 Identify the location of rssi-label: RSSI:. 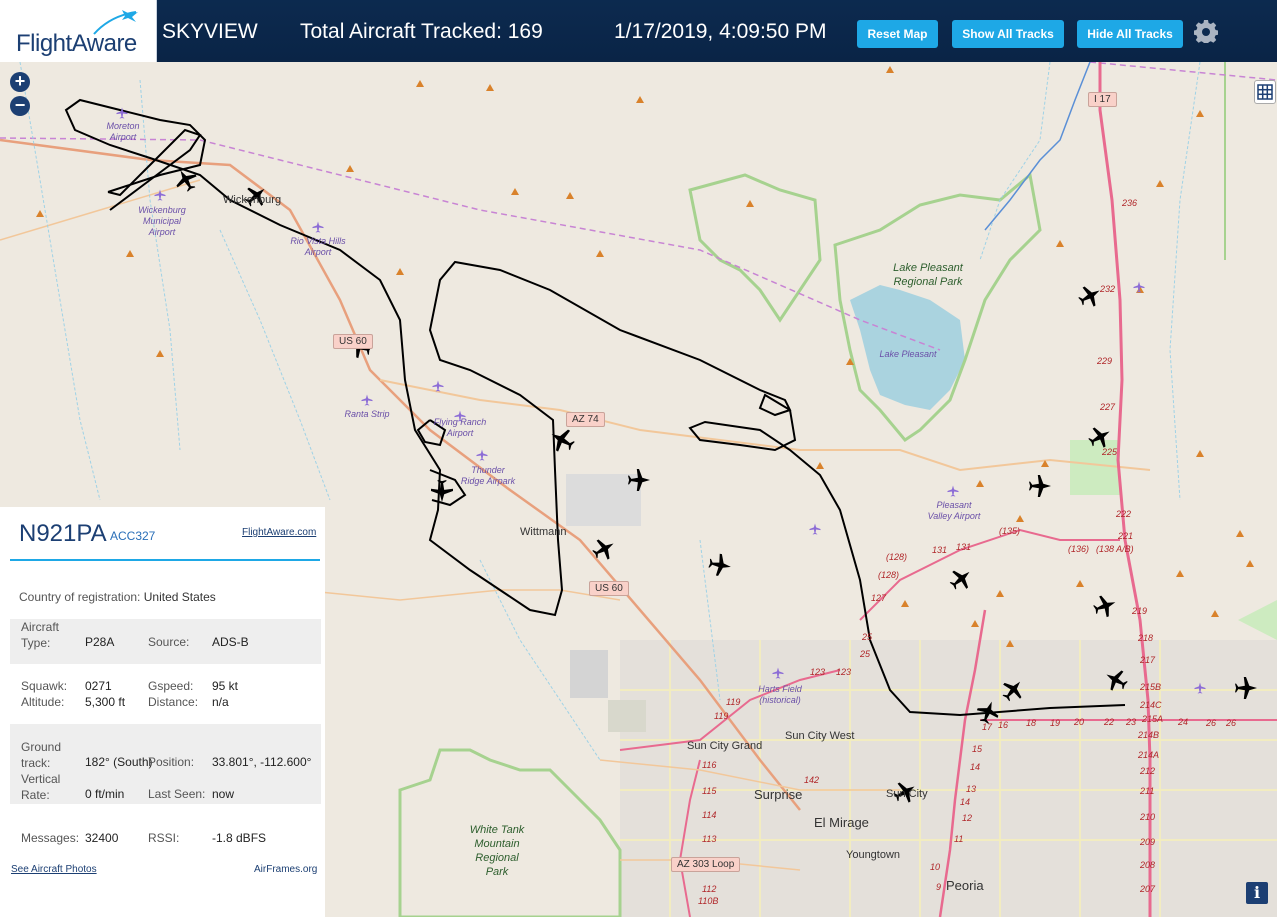
(164, 838).